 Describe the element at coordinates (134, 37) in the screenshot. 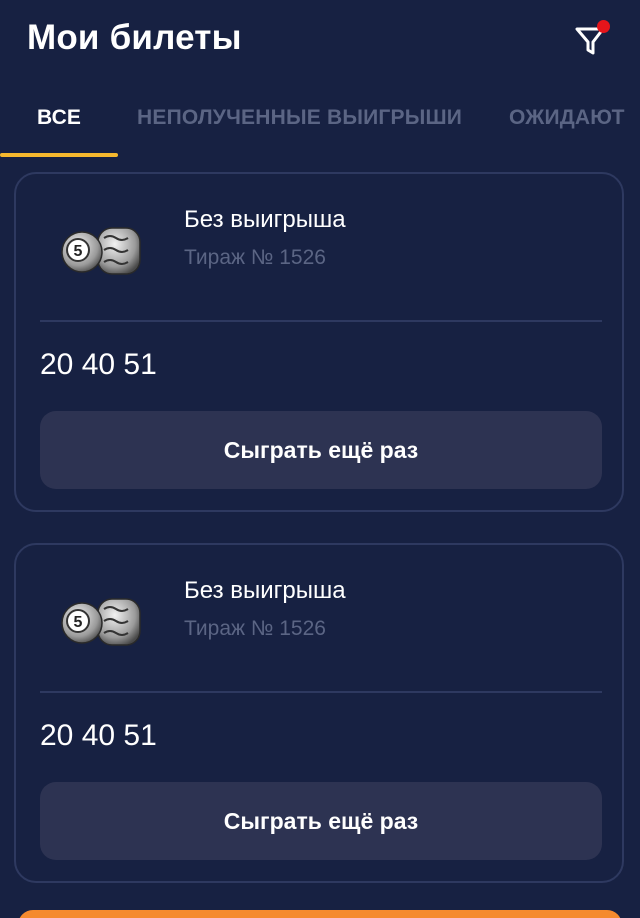

I see `page-title: Мои билеты` at that location.